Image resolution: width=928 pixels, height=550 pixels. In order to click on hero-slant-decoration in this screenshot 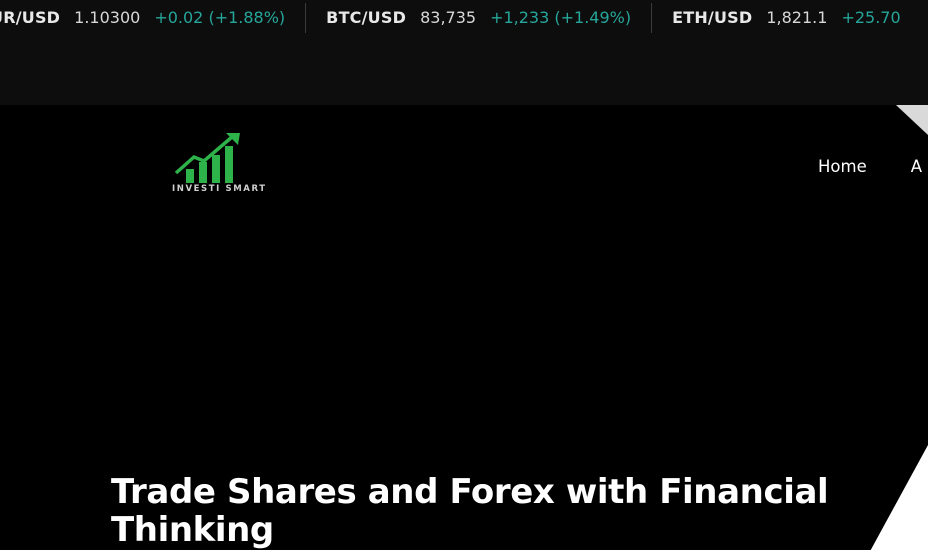, I will do `click(899, 497)`.